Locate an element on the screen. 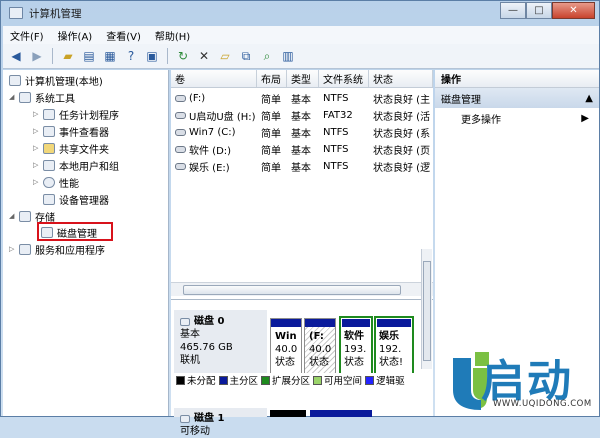  volume-row: U启动U盘 (H:) 简单 基本 FAT32 状态良好 (活 is located at coordinates (302, 115).